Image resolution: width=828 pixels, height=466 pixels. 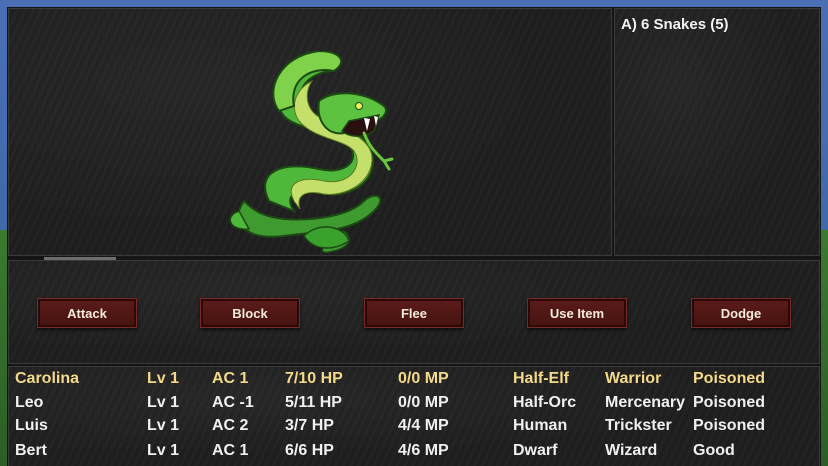 I want to click on member-ac: AC 2, so click(x=230, y=425).